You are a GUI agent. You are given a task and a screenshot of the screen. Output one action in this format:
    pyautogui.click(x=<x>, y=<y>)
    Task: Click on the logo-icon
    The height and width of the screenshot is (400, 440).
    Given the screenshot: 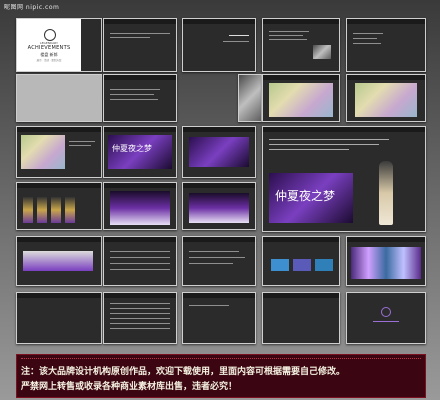 What is the action you would take?
    pyautogui.click(x=50, y=35)
    